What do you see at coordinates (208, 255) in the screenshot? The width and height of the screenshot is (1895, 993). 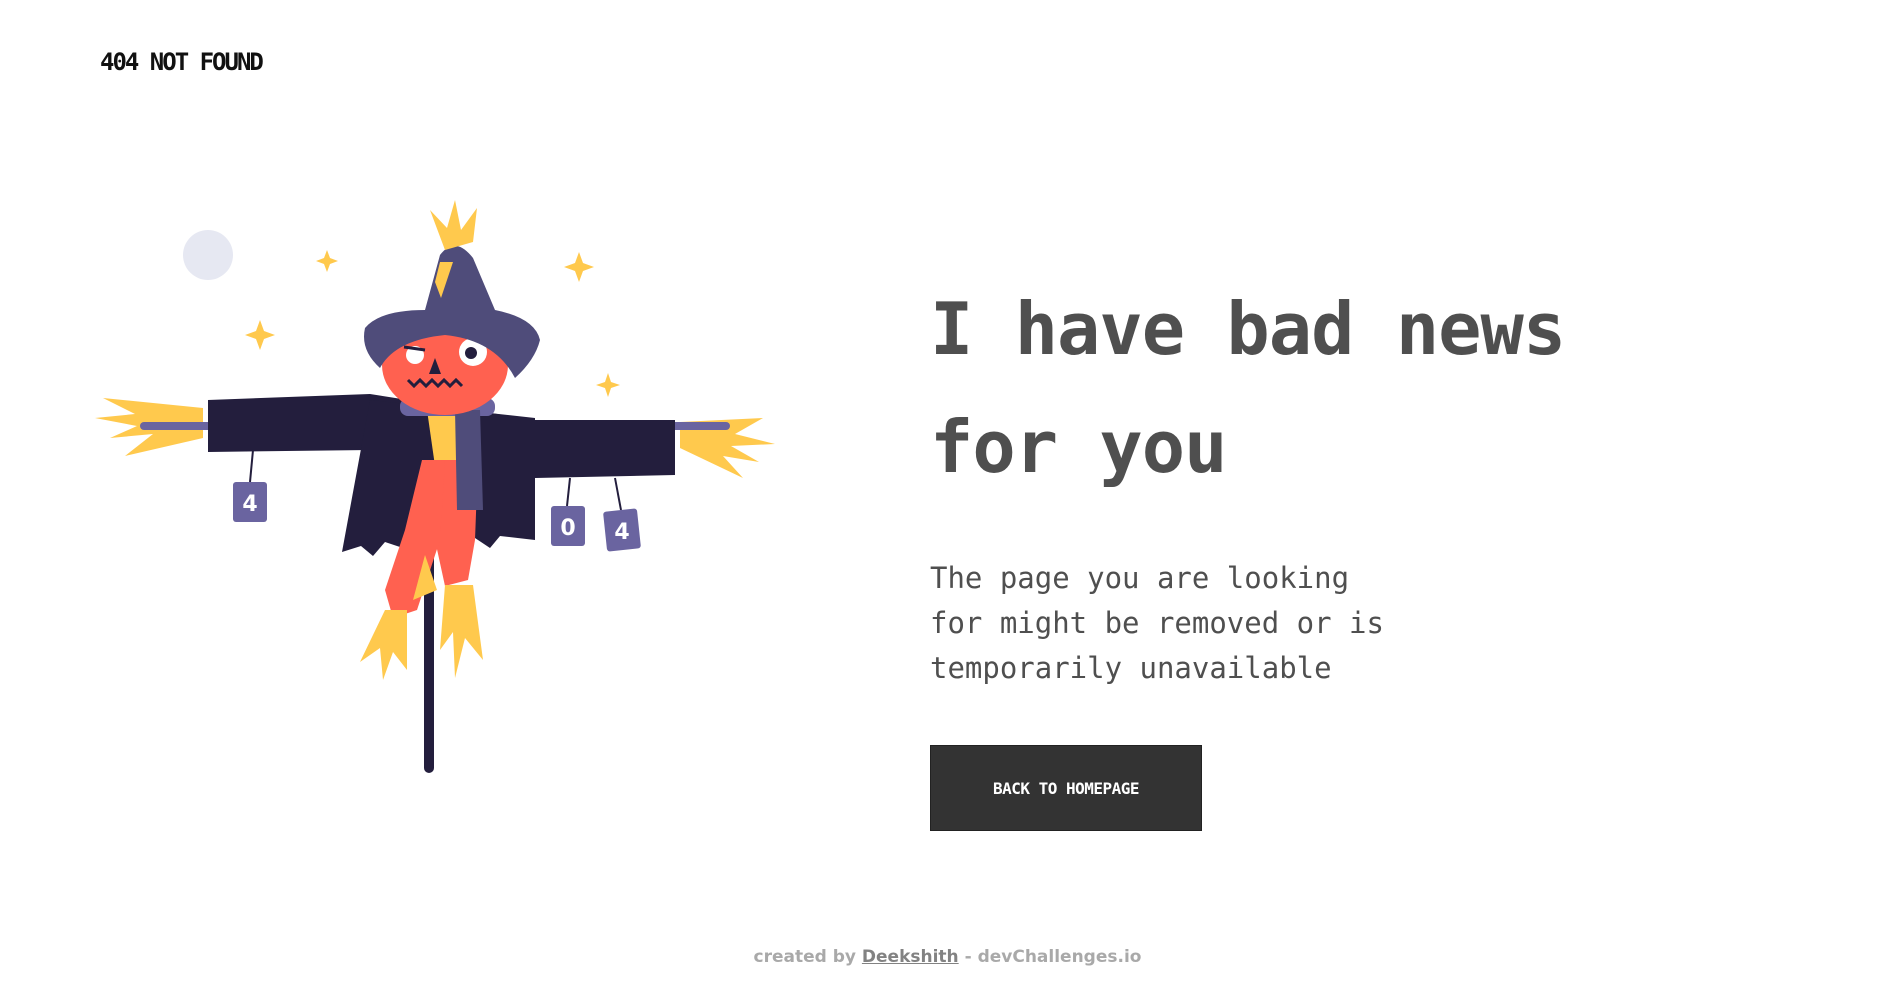 I see `moon-icon` at bounding box center [208, 255].